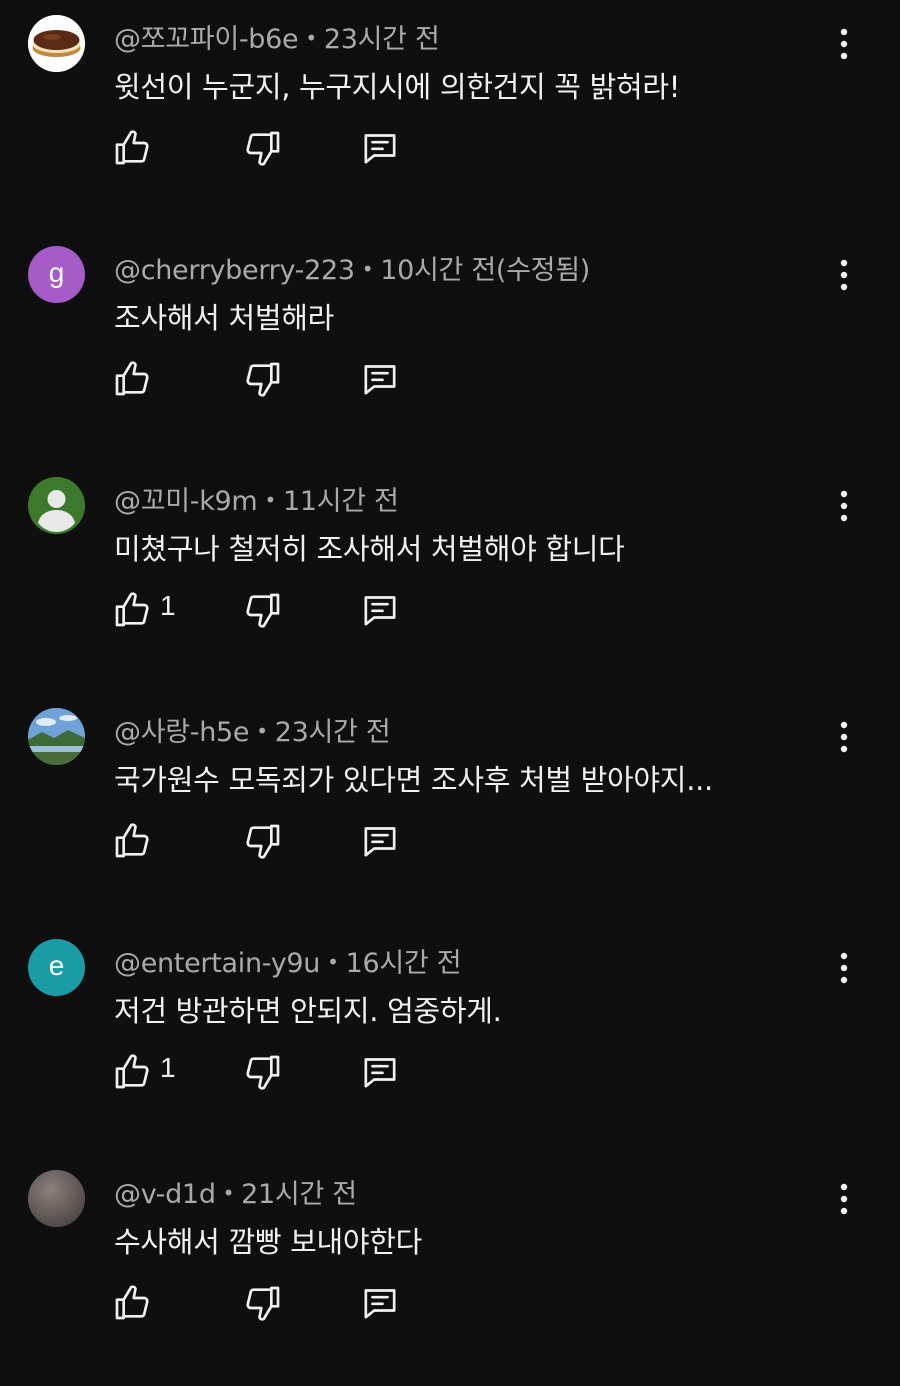 This screenshot has width=900, height=1386. I want to click on comment-text: 미쳤구나 철저히 조사해서 처벌해야 합니다, so click(369, 549).